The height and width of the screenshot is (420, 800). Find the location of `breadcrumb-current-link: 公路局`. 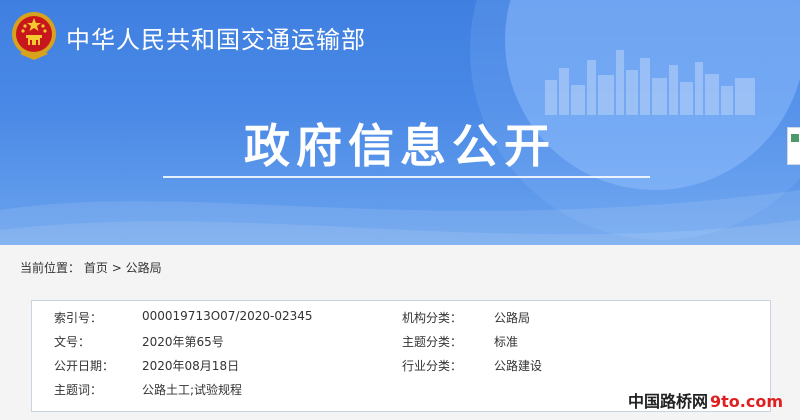

breadcrumb-current-link: 公路局 is located at coordinates (144, 268).